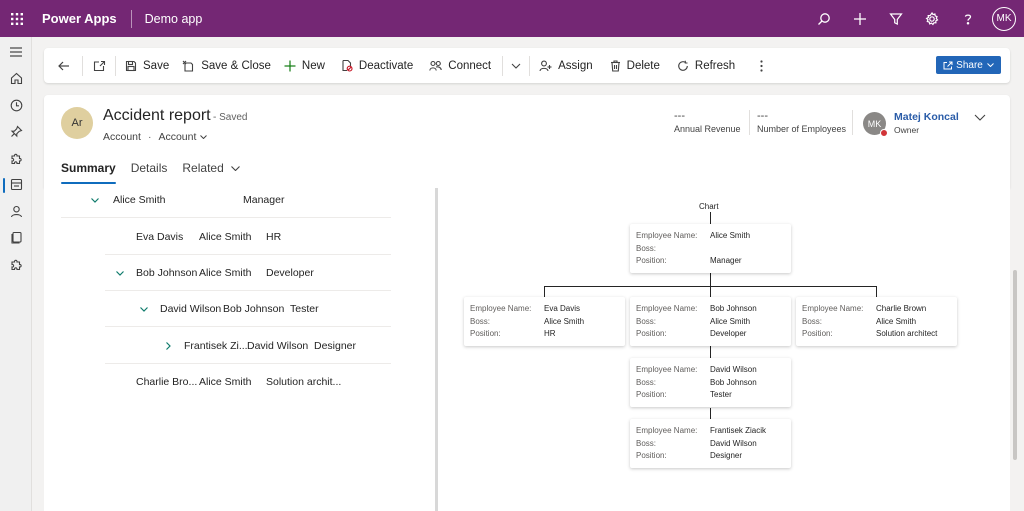  I want to click on more-commands-icon, so click(761, 65).